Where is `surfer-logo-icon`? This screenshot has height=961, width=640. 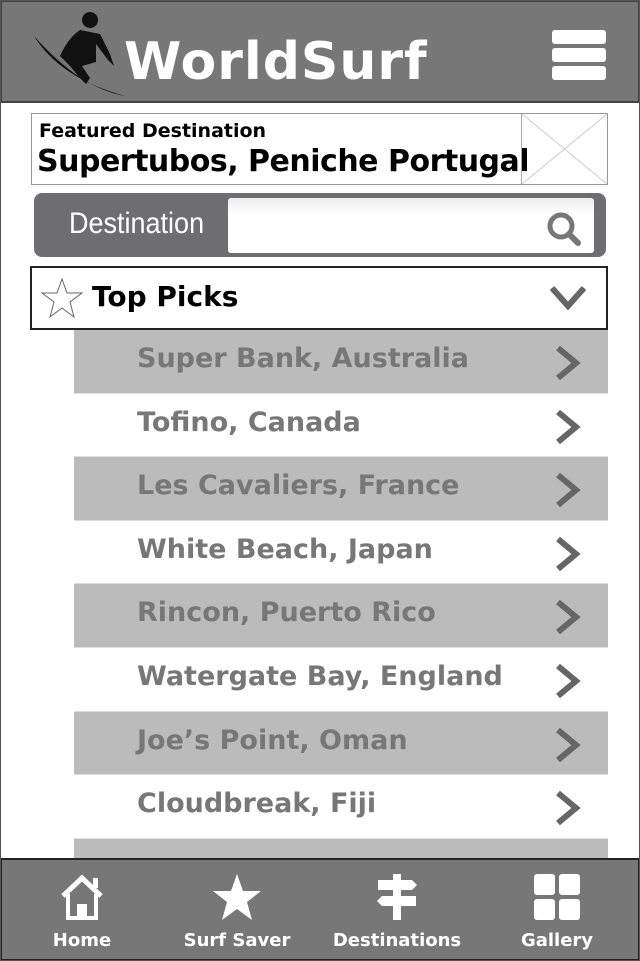 surfer-logo-icon is located at coordinates (79, 54).